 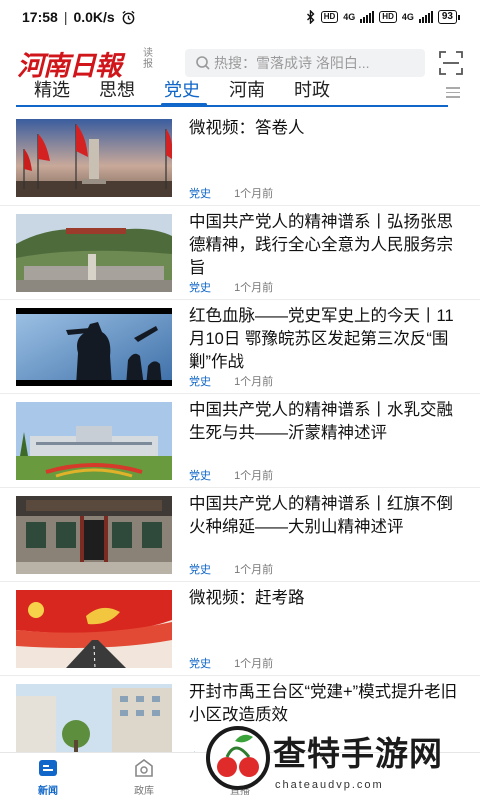 What do you see at coordinates (40, 17) in the screenshot?
I see `status-time: 17:58` at bounding box center [40, 17].